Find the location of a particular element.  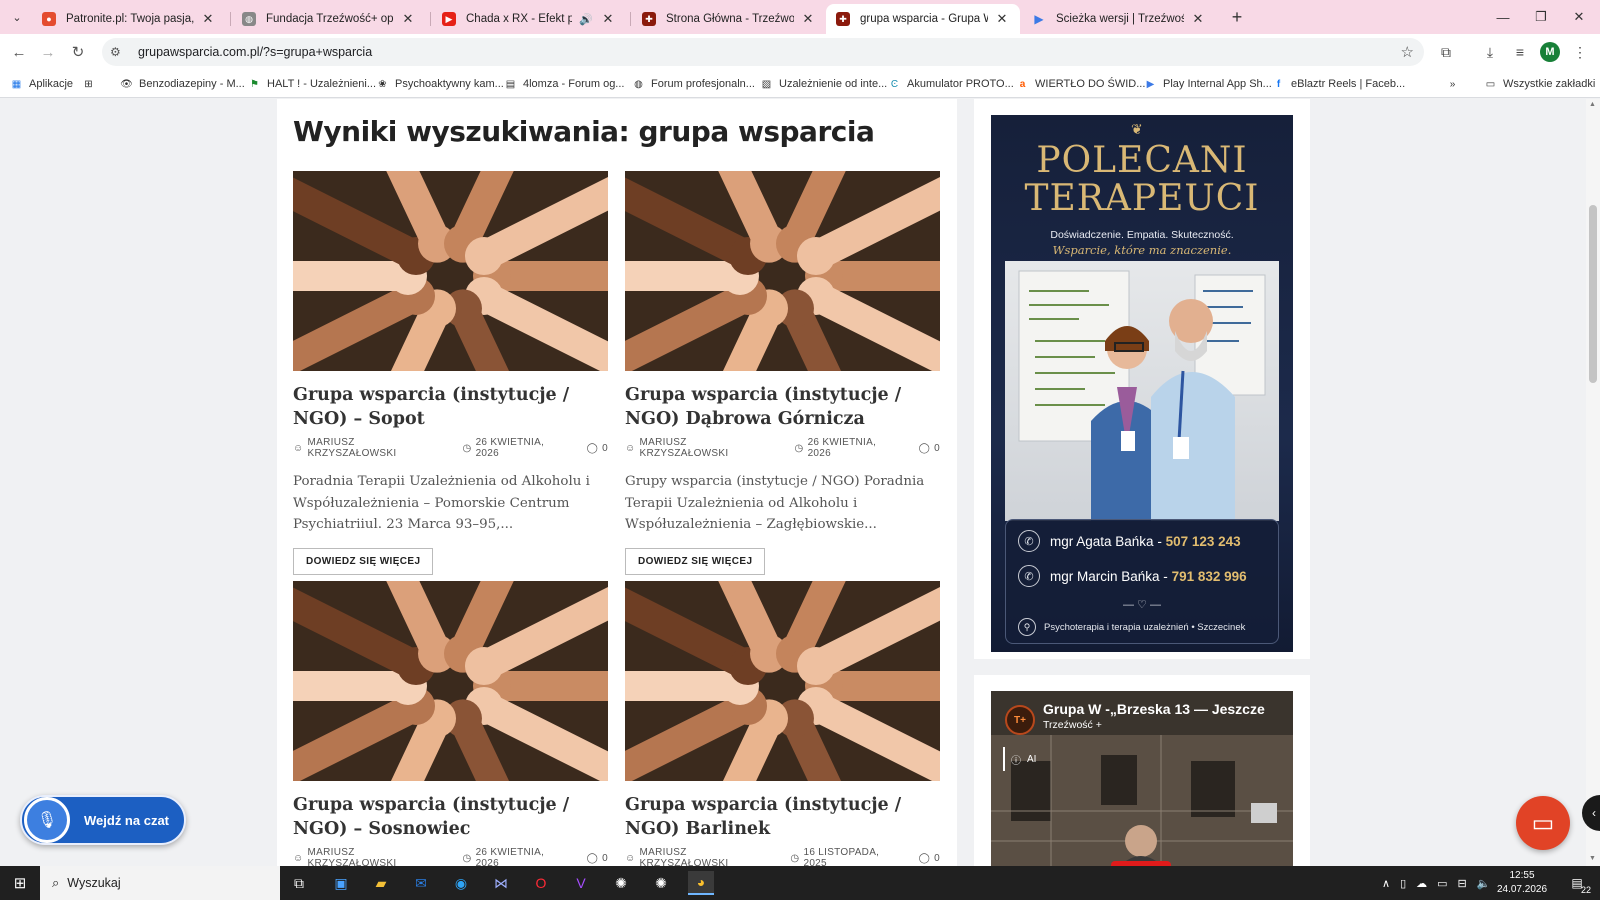

chrome-icon: ◕ is located at coordinates (701, 883).